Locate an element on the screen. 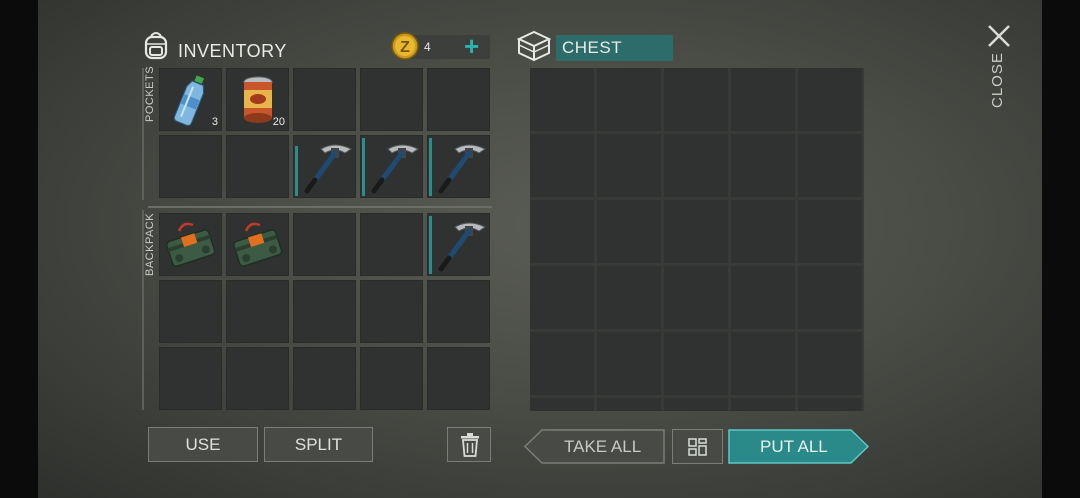 The height and width of the screenshot is (498, 1080). split-button: SPLIT is located at coordinates (318, 444).